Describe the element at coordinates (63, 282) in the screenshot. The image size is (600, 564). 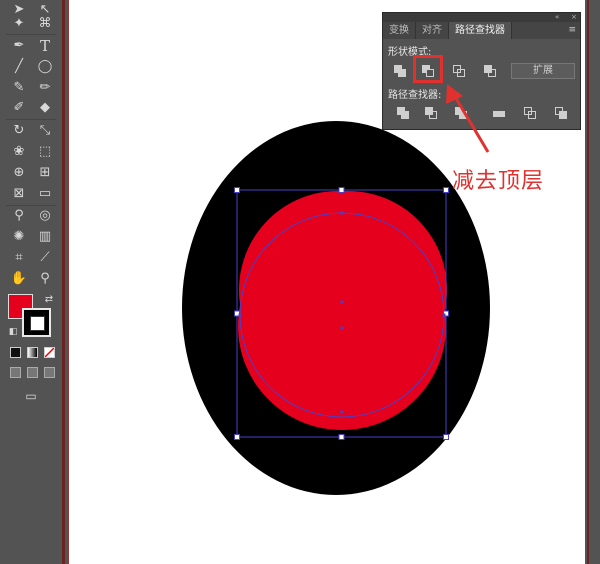
I see `document-frame-left` at that location.